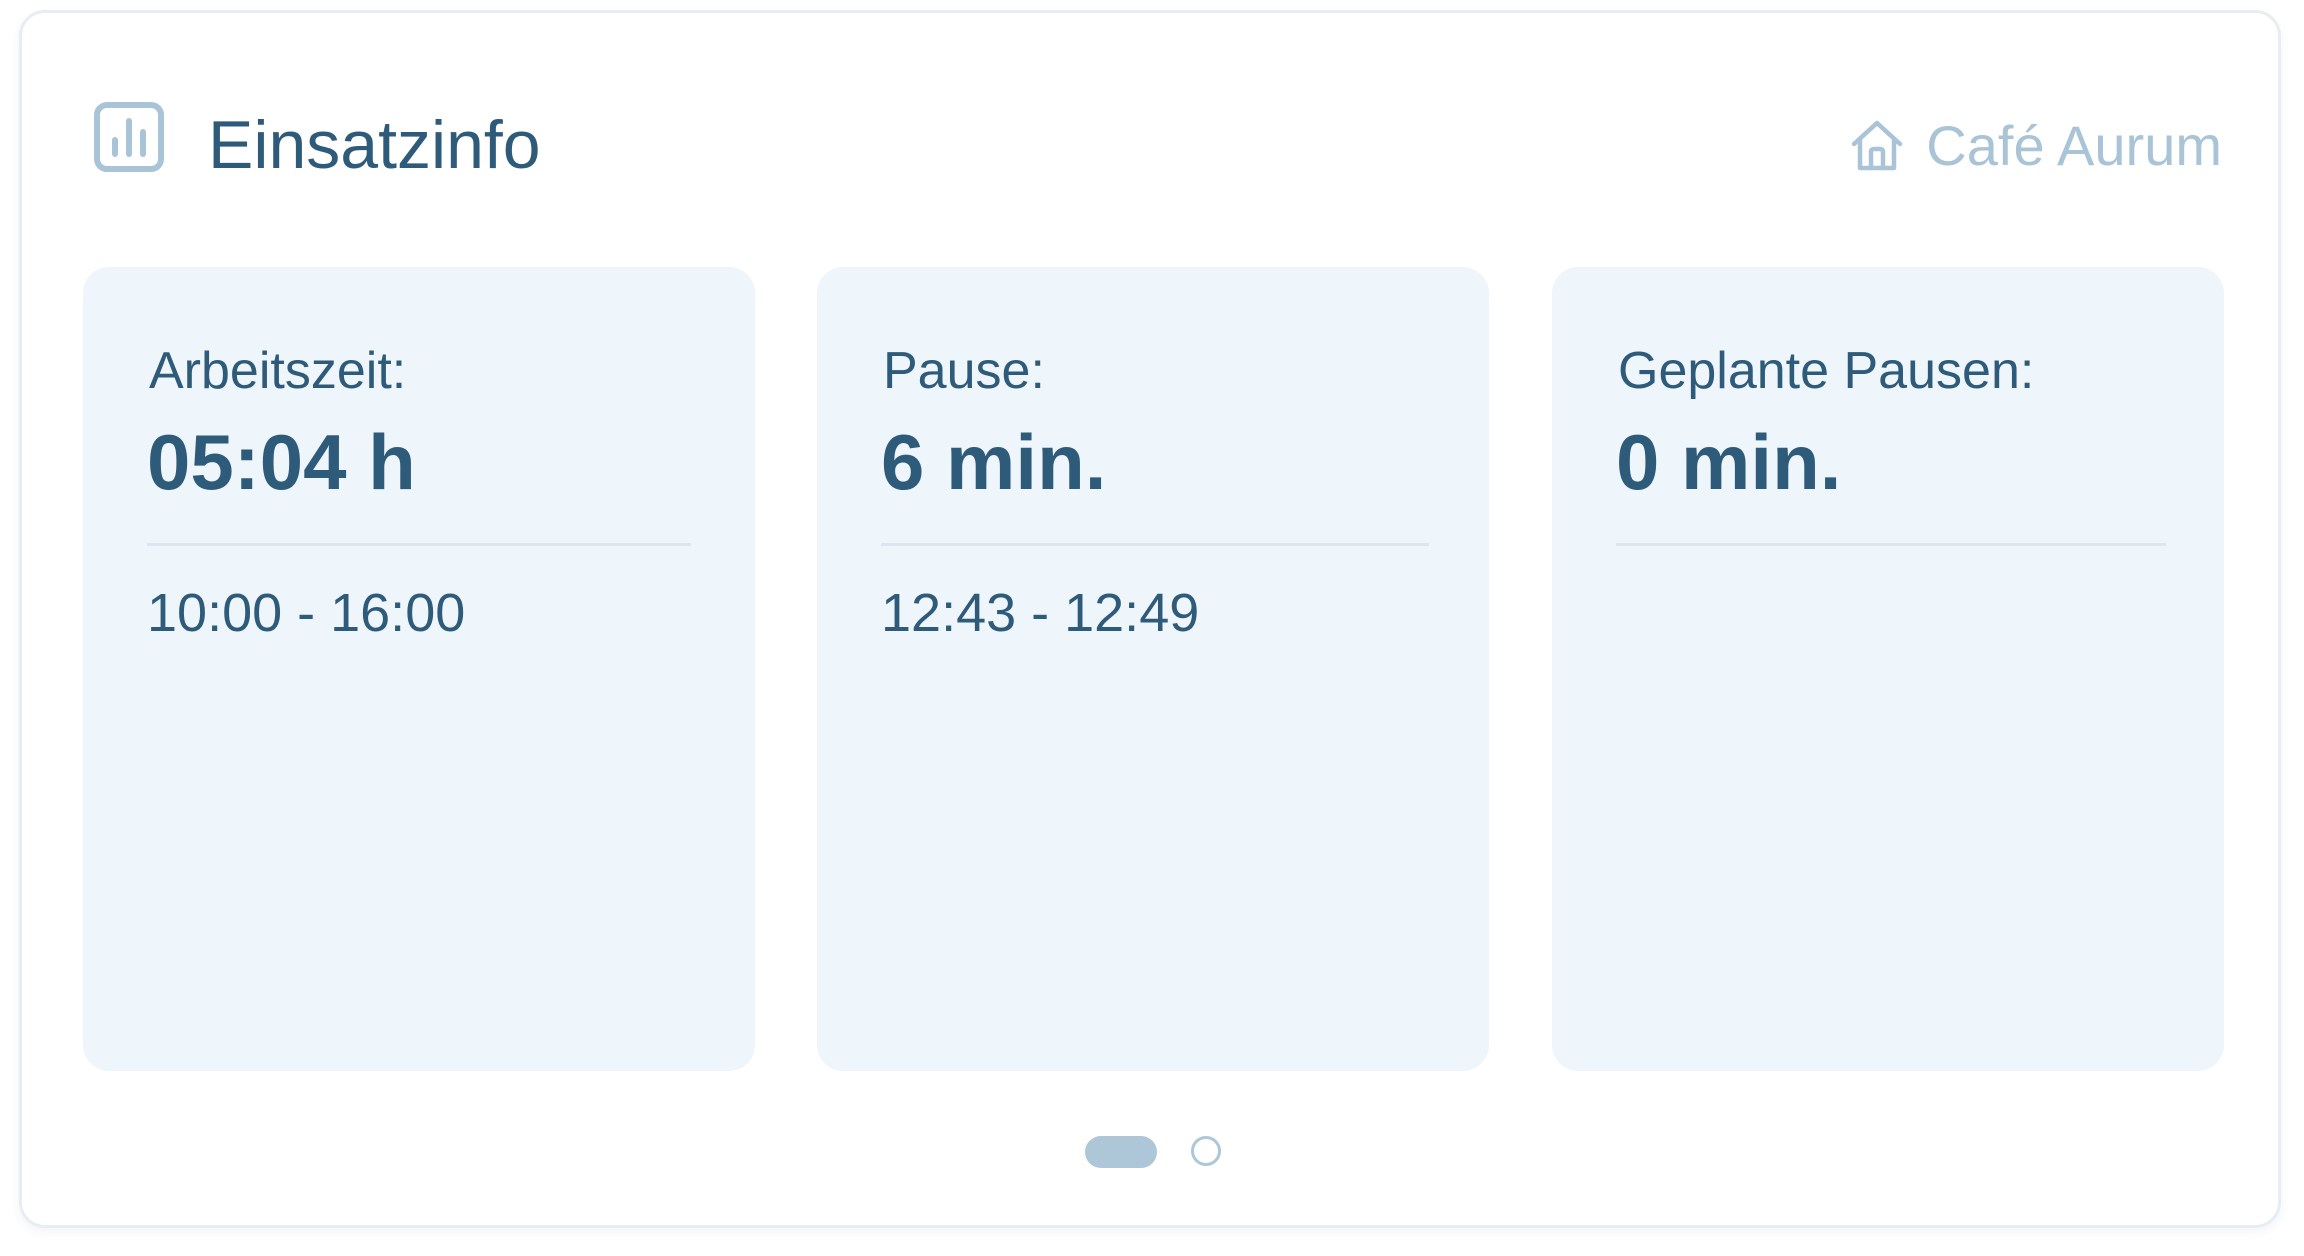  What do you see at coordinates (129, 137) in the screenshot?
I see `bar-chart-icon` at bounding box center [129, 137].